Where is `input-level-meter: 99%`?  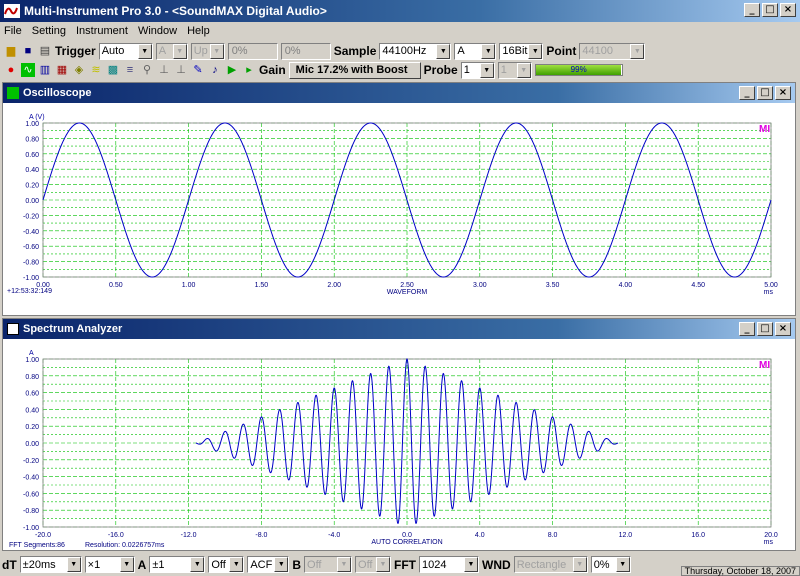 input-level-meter: 99% is located at coordinates (578, 70).